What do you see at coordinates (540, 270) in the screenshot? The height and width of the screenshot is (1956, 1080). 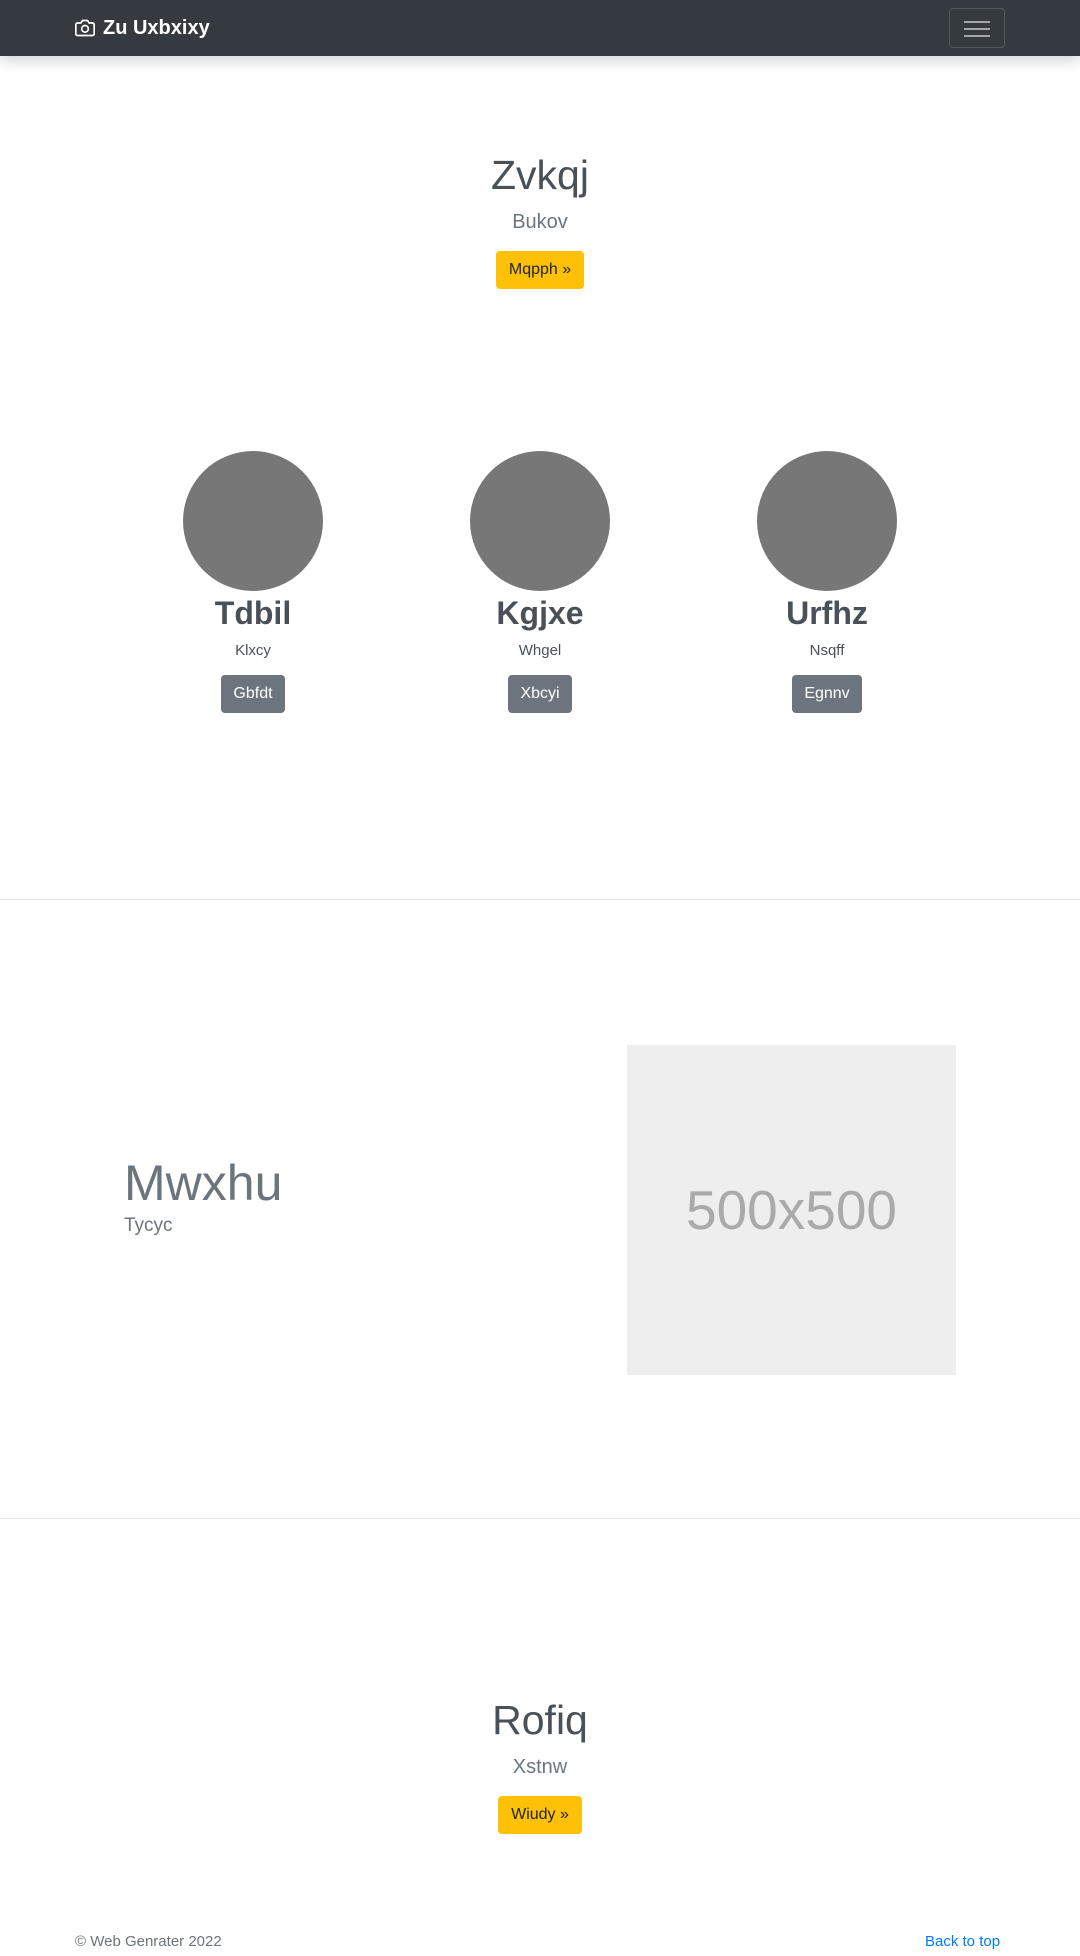 I see `hero-button: Mqpph »` at bounding box center [540, 270].